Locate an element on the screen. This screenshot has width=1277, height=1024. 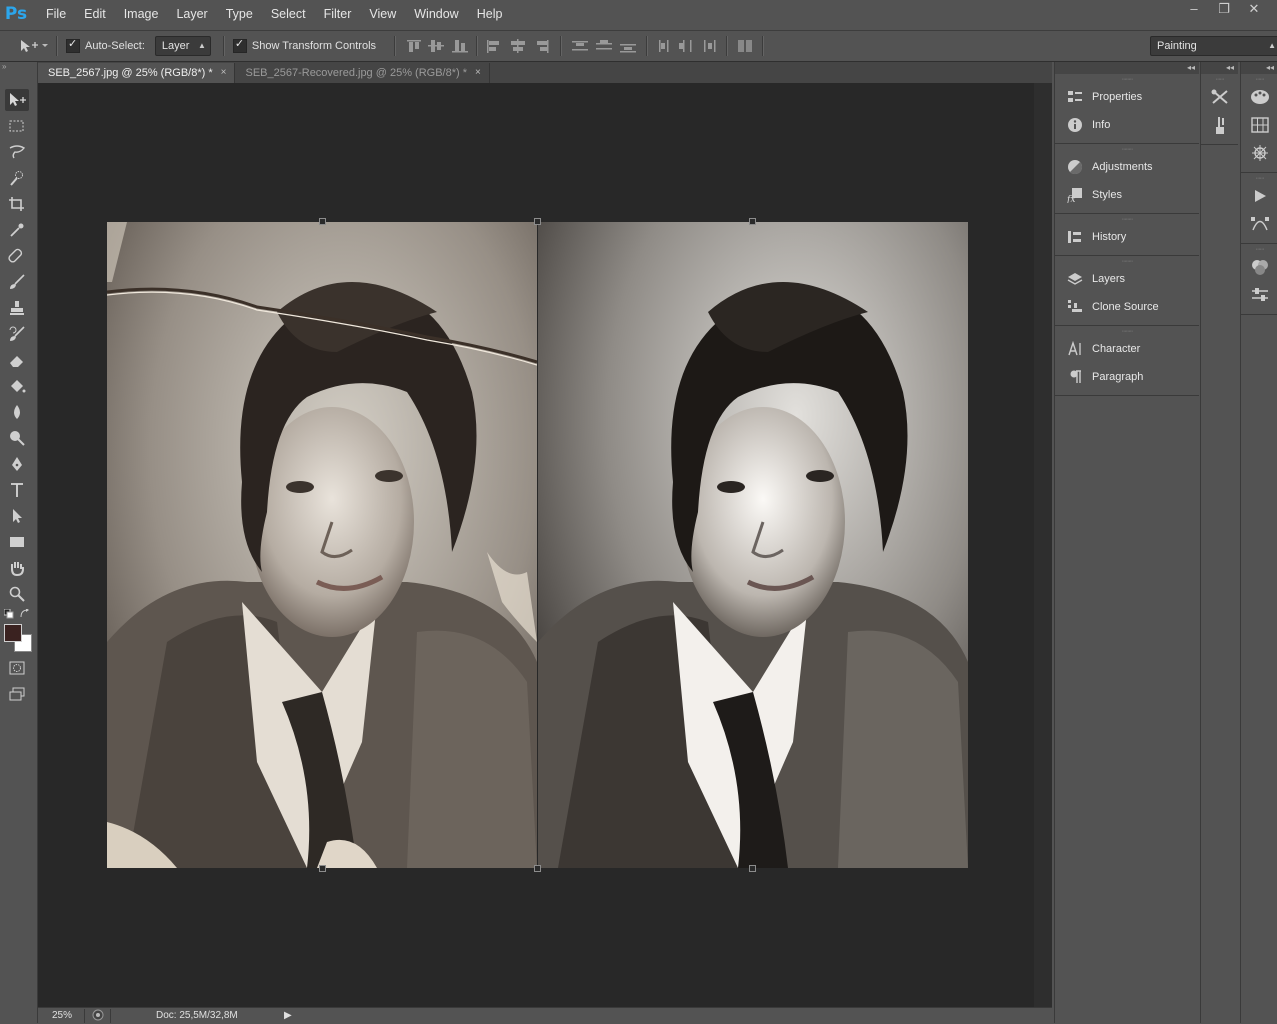
type-tool is located at coordinates (17, 490).